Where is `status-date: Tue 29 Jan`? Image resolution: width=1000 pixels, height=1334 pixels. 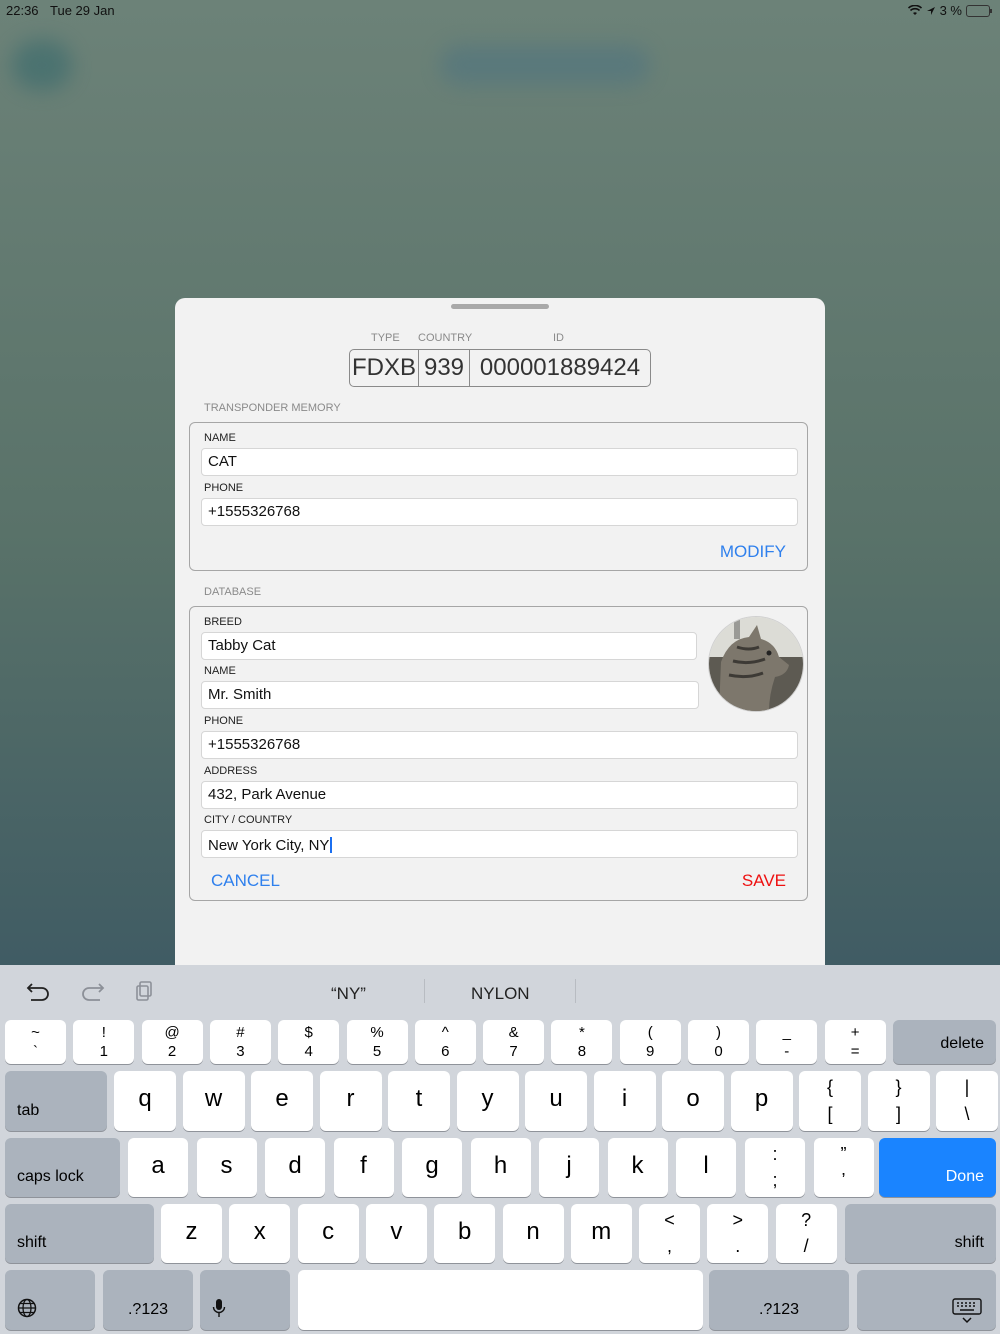 status-date: Tue 29 Jan is located at coordinates (82, 10).